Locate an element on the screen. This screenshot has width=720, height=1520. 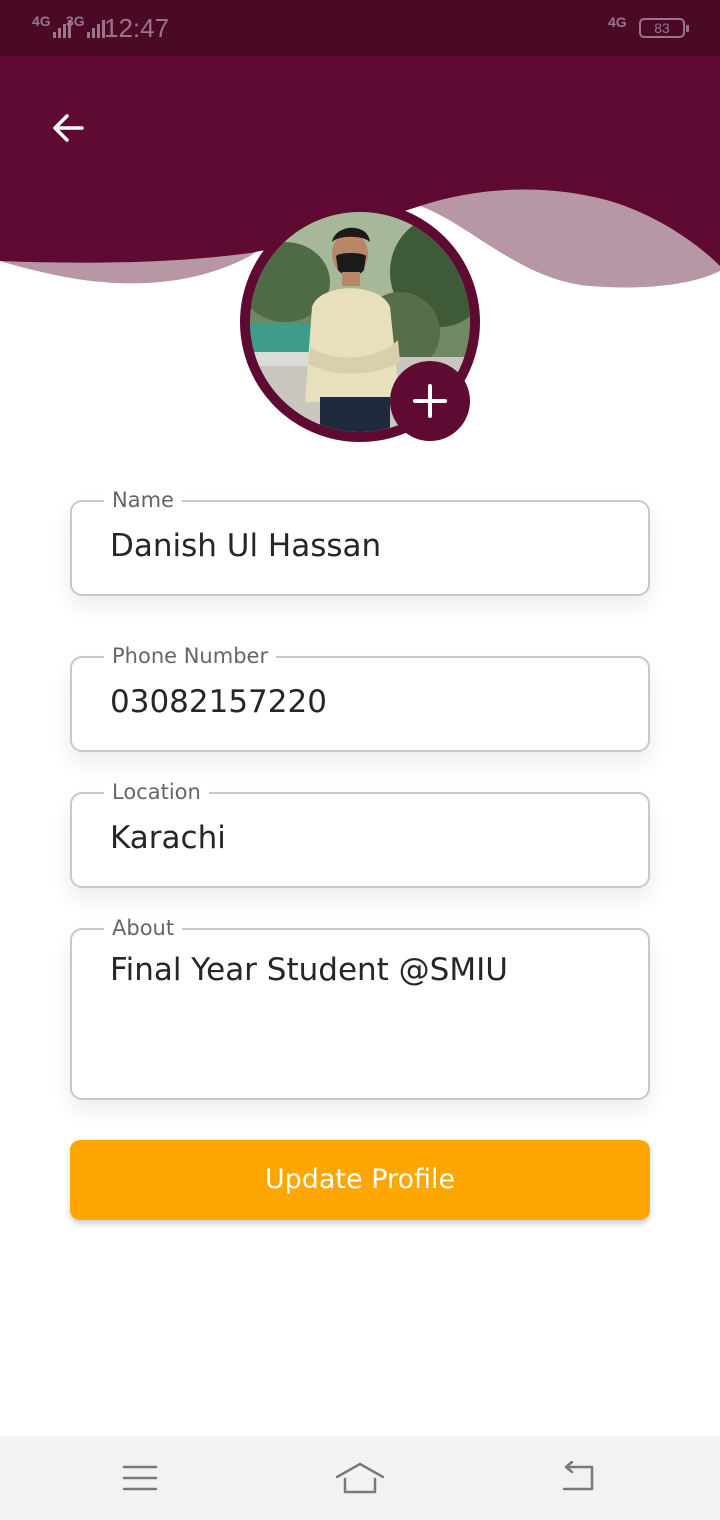
network-type: 3G is located at coordinates (75, 21).